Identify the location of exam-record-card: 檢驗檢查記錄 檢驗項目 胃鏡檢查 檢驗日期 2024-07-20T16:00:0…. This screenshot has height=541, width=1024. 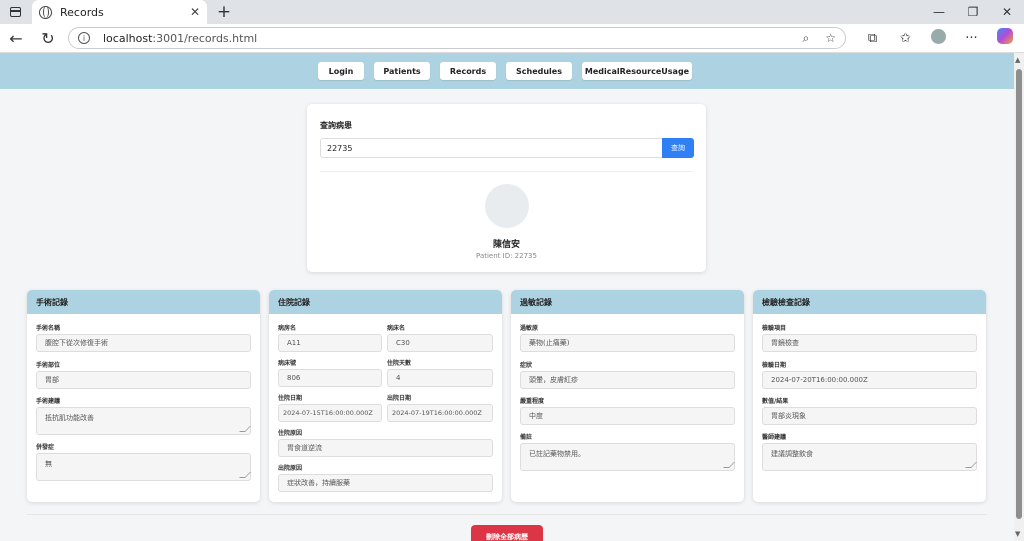
(869, 396).